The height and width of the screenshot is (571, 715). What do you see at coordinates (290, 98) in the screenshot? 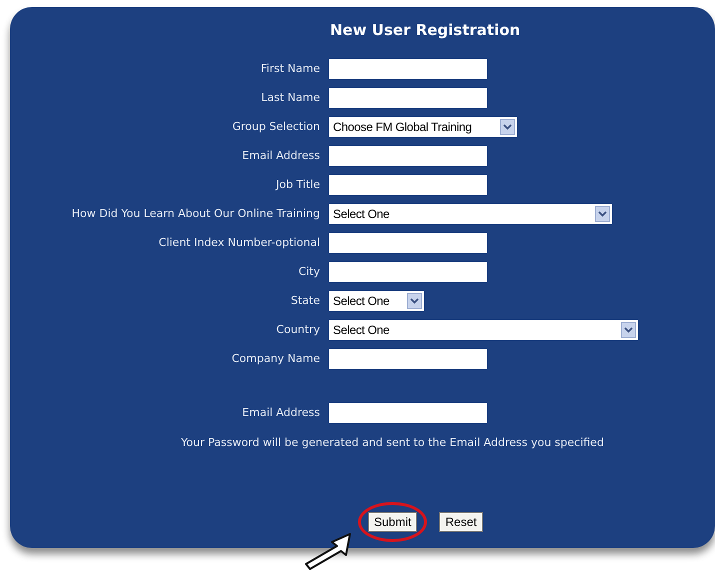
I see `field-label: Last Name` at bounding box center [290, 98].